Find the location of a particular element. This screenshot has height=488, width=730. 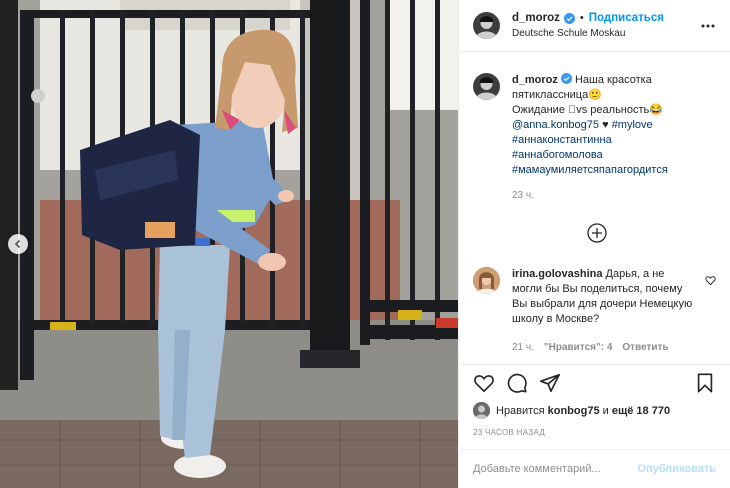

hashtag-link: #аннаконстантинна is located at coordinates (562, 140).